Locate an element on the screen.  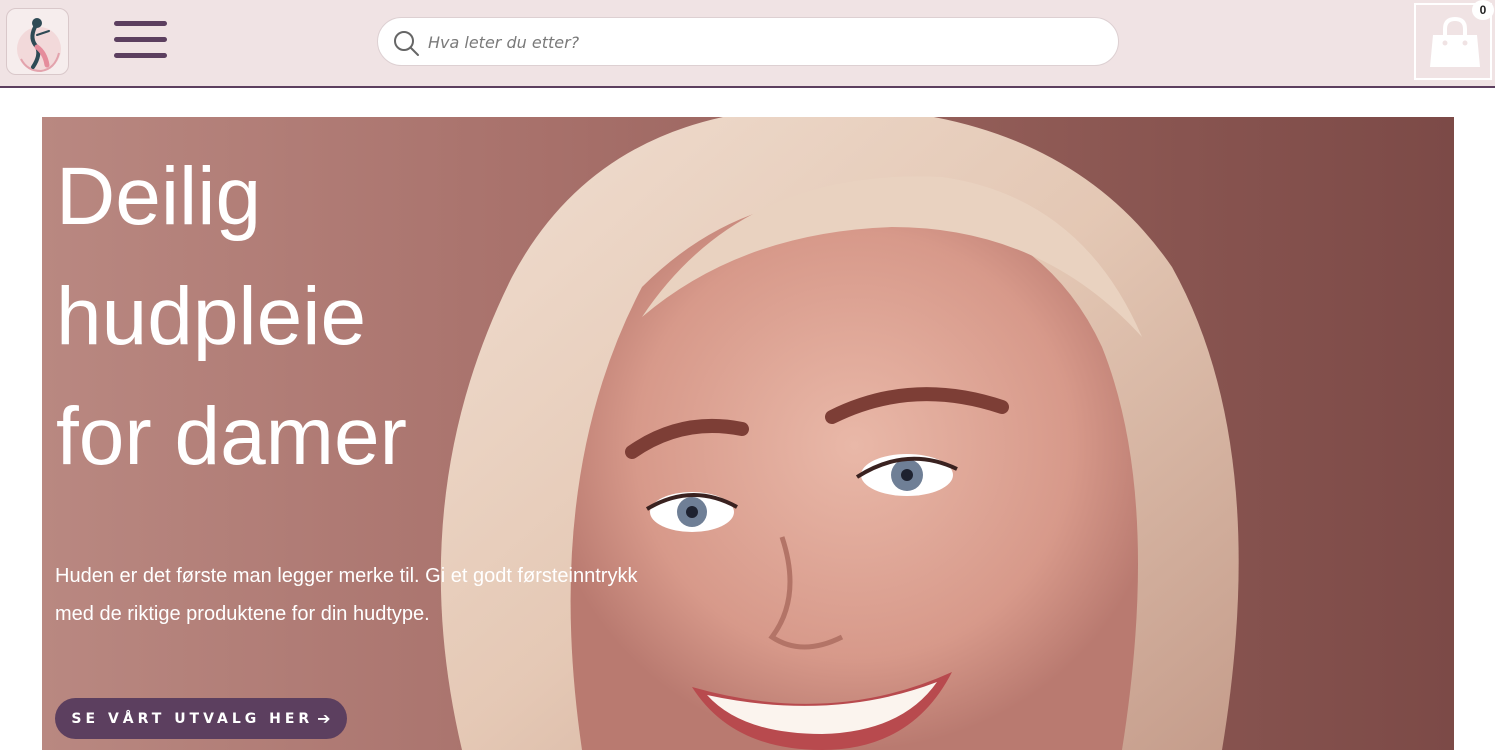
shop-selection-button: SE VÅRT UTVALG HER ➔ is located at coordinates (201, 718).